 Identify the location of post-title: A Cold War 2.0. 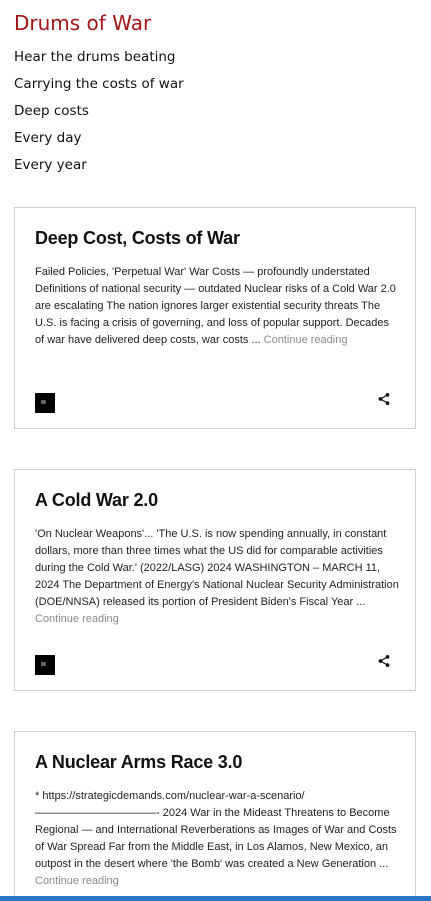
(96, 500).